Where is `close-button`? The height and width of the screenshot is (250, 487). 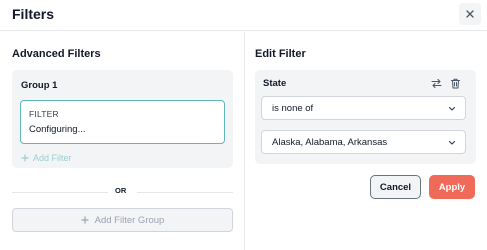 close-button is located at coordinates (470, 14).